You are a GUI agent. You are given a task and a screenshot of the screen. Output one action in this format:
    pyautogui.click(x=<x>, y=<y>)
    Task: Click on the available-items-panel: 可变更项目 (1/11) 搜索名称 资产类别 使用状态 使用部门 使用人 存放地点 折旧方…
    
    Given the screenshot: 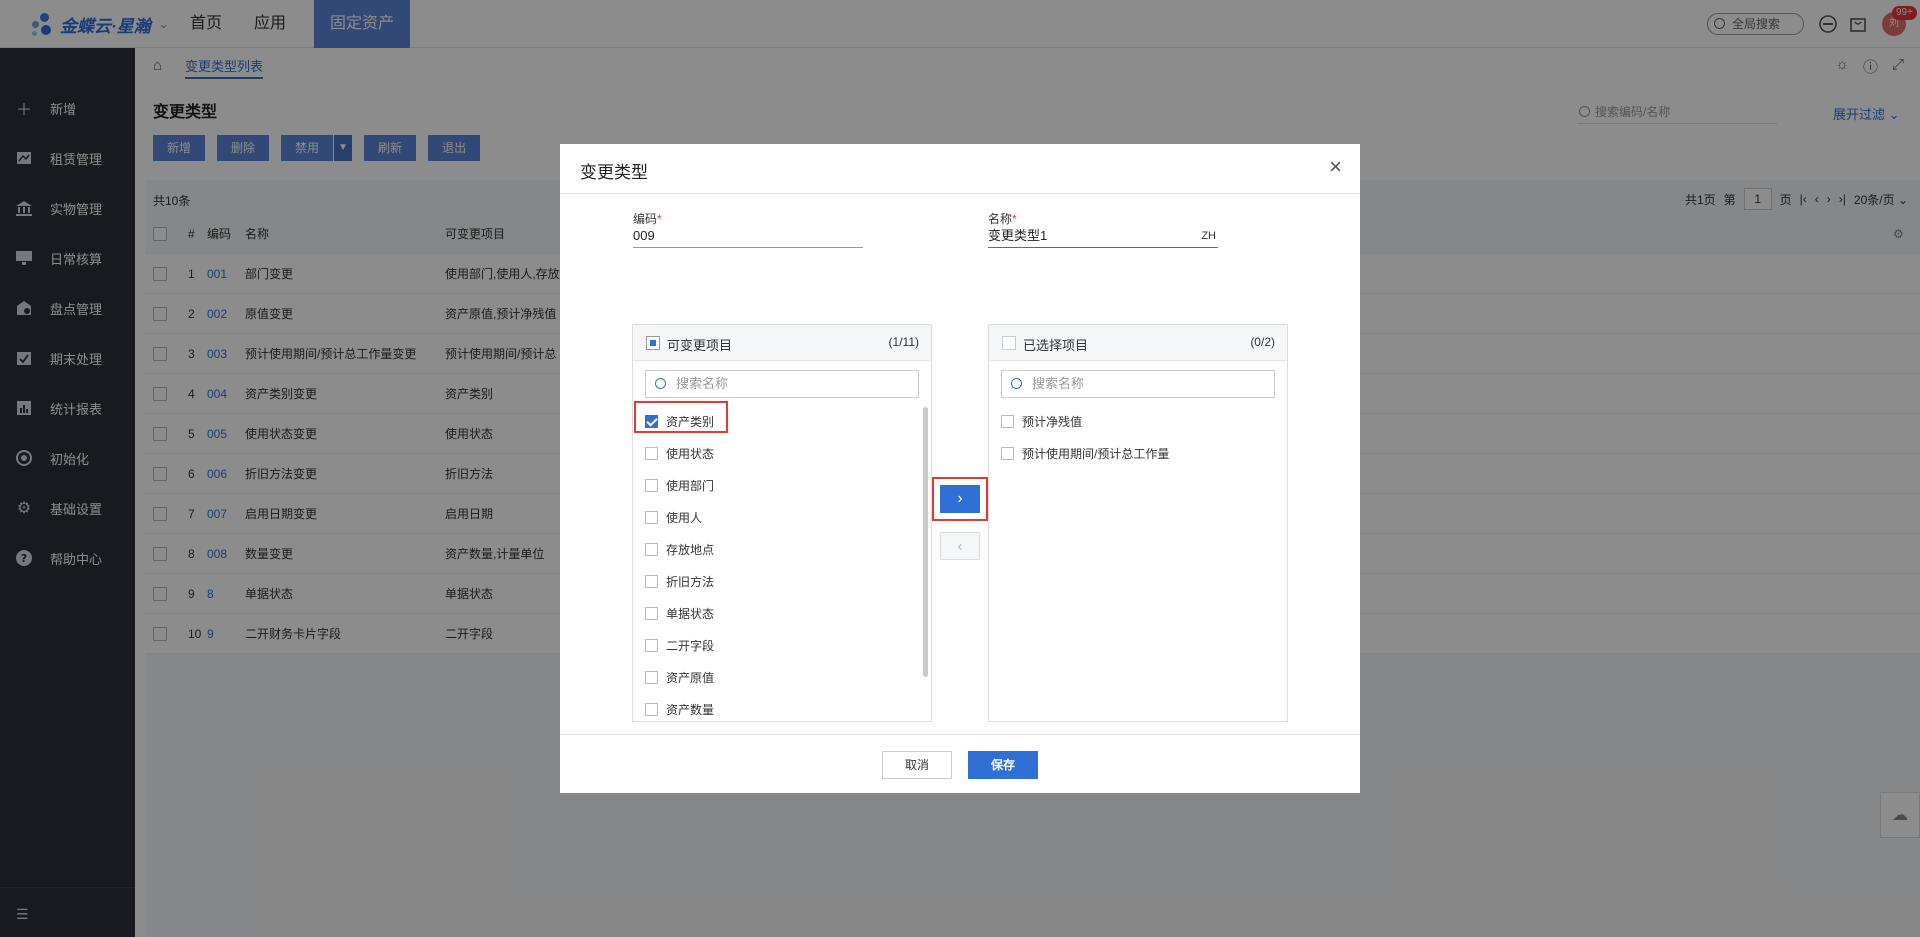 What is the action you would take?
    pyautogui.click(x=782, y=523)
    